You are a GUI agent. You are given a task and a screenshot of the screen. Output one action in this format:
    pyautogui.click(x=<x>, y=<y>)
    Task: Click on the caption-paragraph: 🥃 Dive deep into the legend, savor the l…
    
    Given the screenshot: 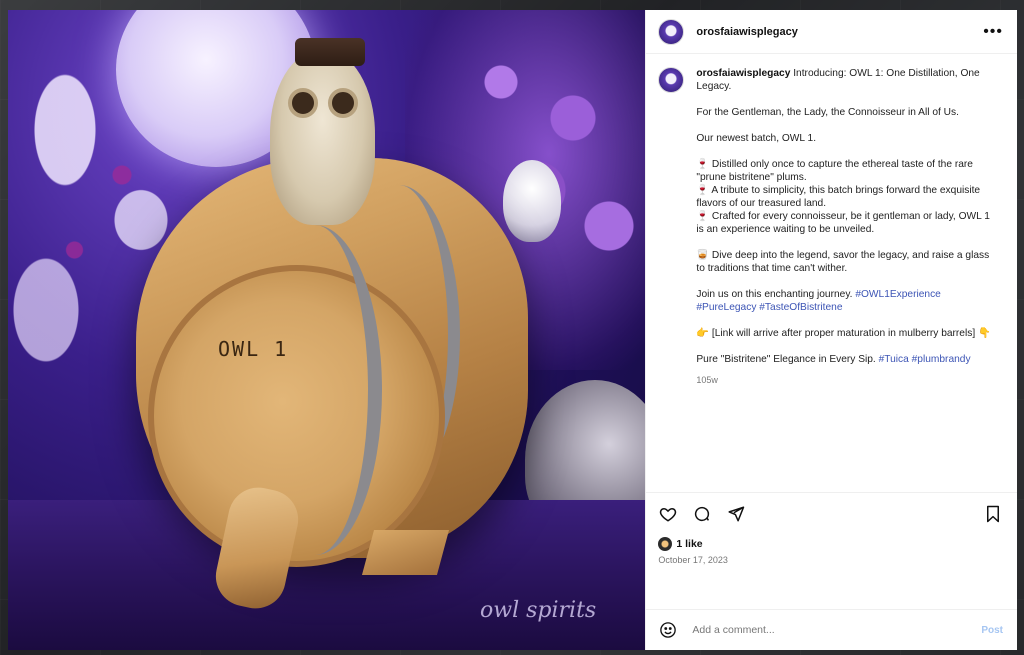 What is the action you would take?
    pyautogui.click(x=843, y=262)
    